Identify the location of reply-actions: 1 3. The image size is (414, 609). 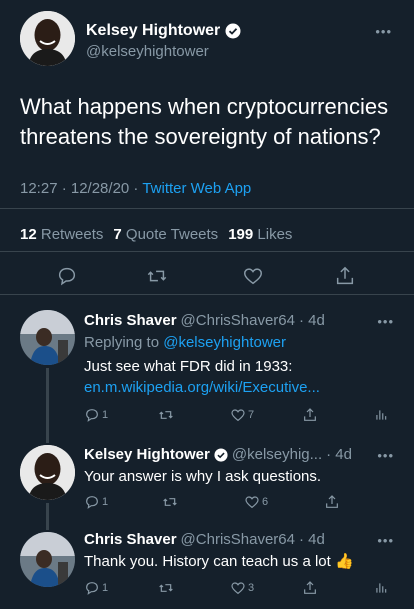
(239, 590).